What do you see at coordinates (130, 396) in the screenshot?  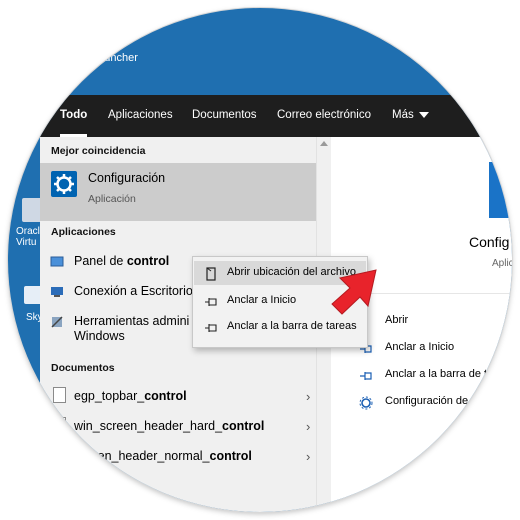 I see `doc-item-label: egp_topbar_control` at bounding box center [130, 396].